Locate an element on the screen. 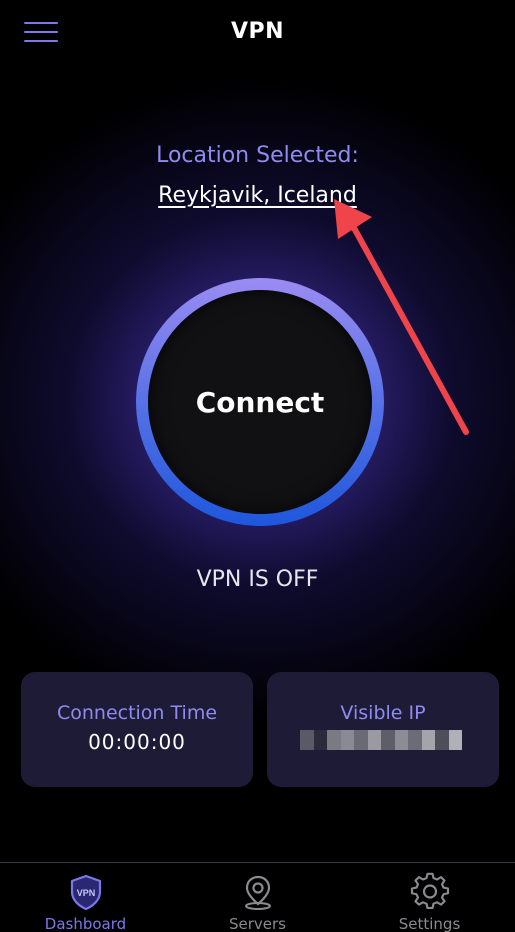 Image resolution: width=515 pixels, height=932 pixels. visible-ip-redacted is located at coordinates (381, 740).